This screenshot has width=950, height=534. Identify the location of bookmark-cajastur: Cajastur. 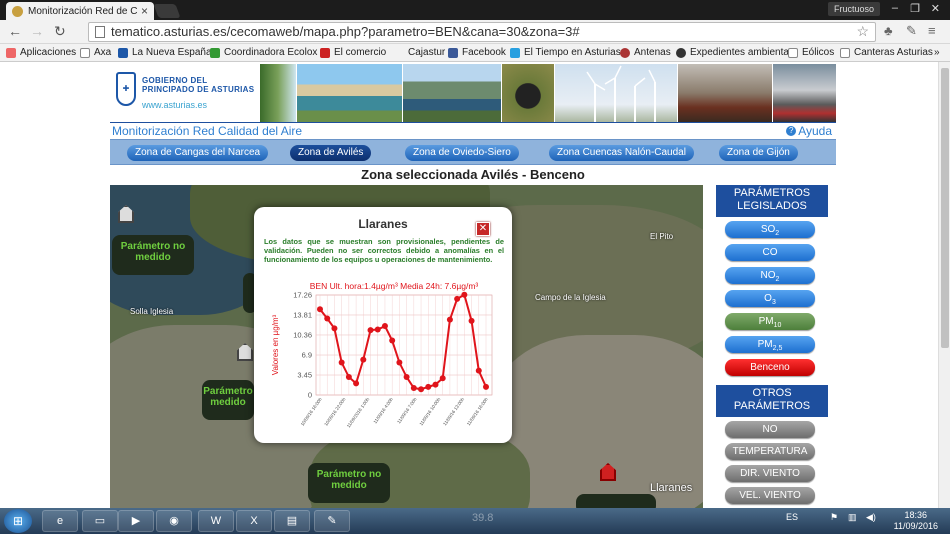
(419, 52).